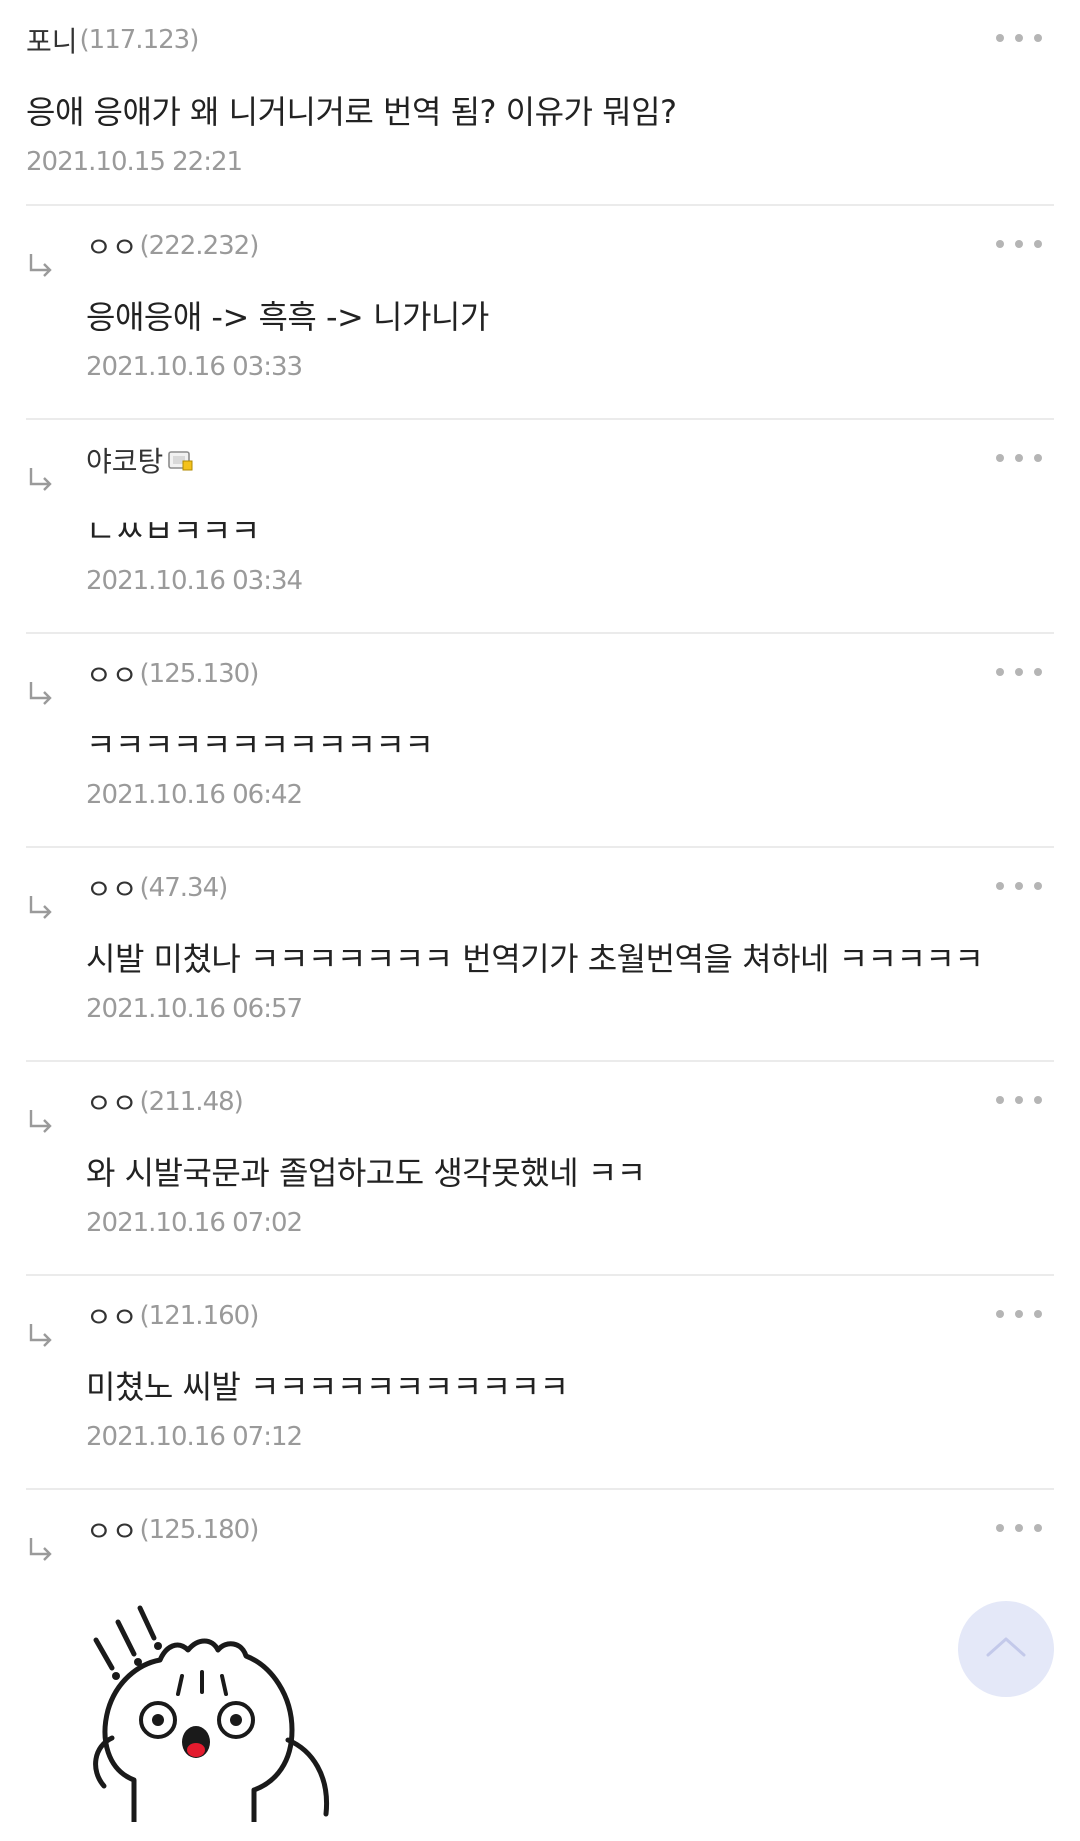  I want to click on comment-meta: ㅇㅇ (47.34), so click(157, 888).